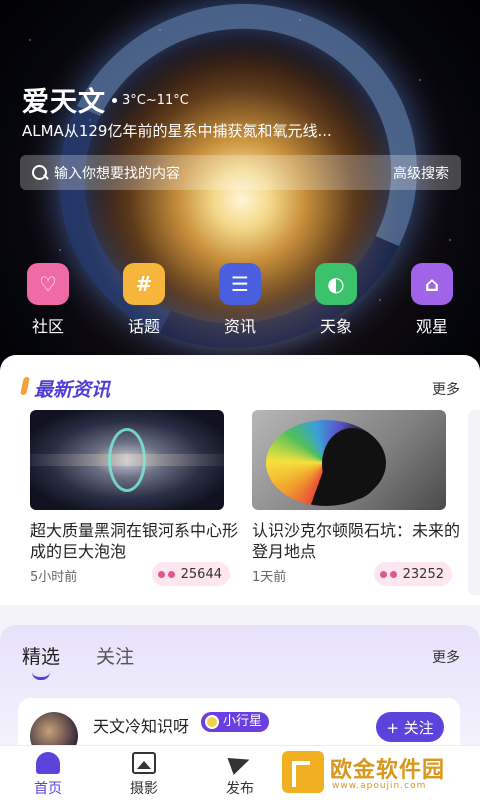 This screenshot has width=480, height=800. Describe the element at coordinates (410, 727) in the screenshot. I see `follow-button: + 关注` at that location.